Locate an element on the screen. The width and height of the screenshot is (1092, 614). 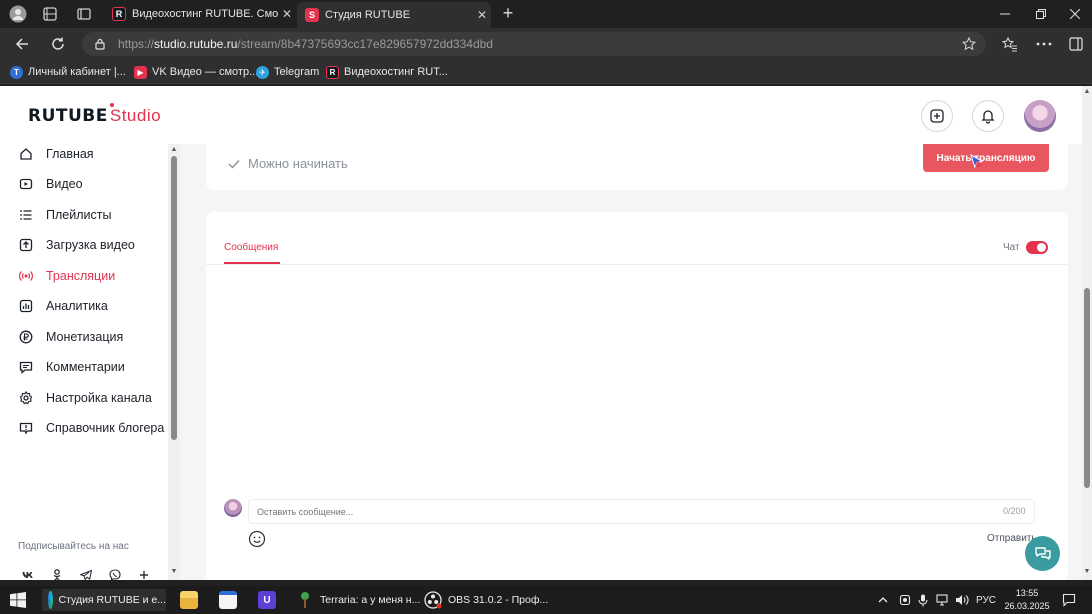
rutube-favicon-icon: R is located at coordinates (119, 14).